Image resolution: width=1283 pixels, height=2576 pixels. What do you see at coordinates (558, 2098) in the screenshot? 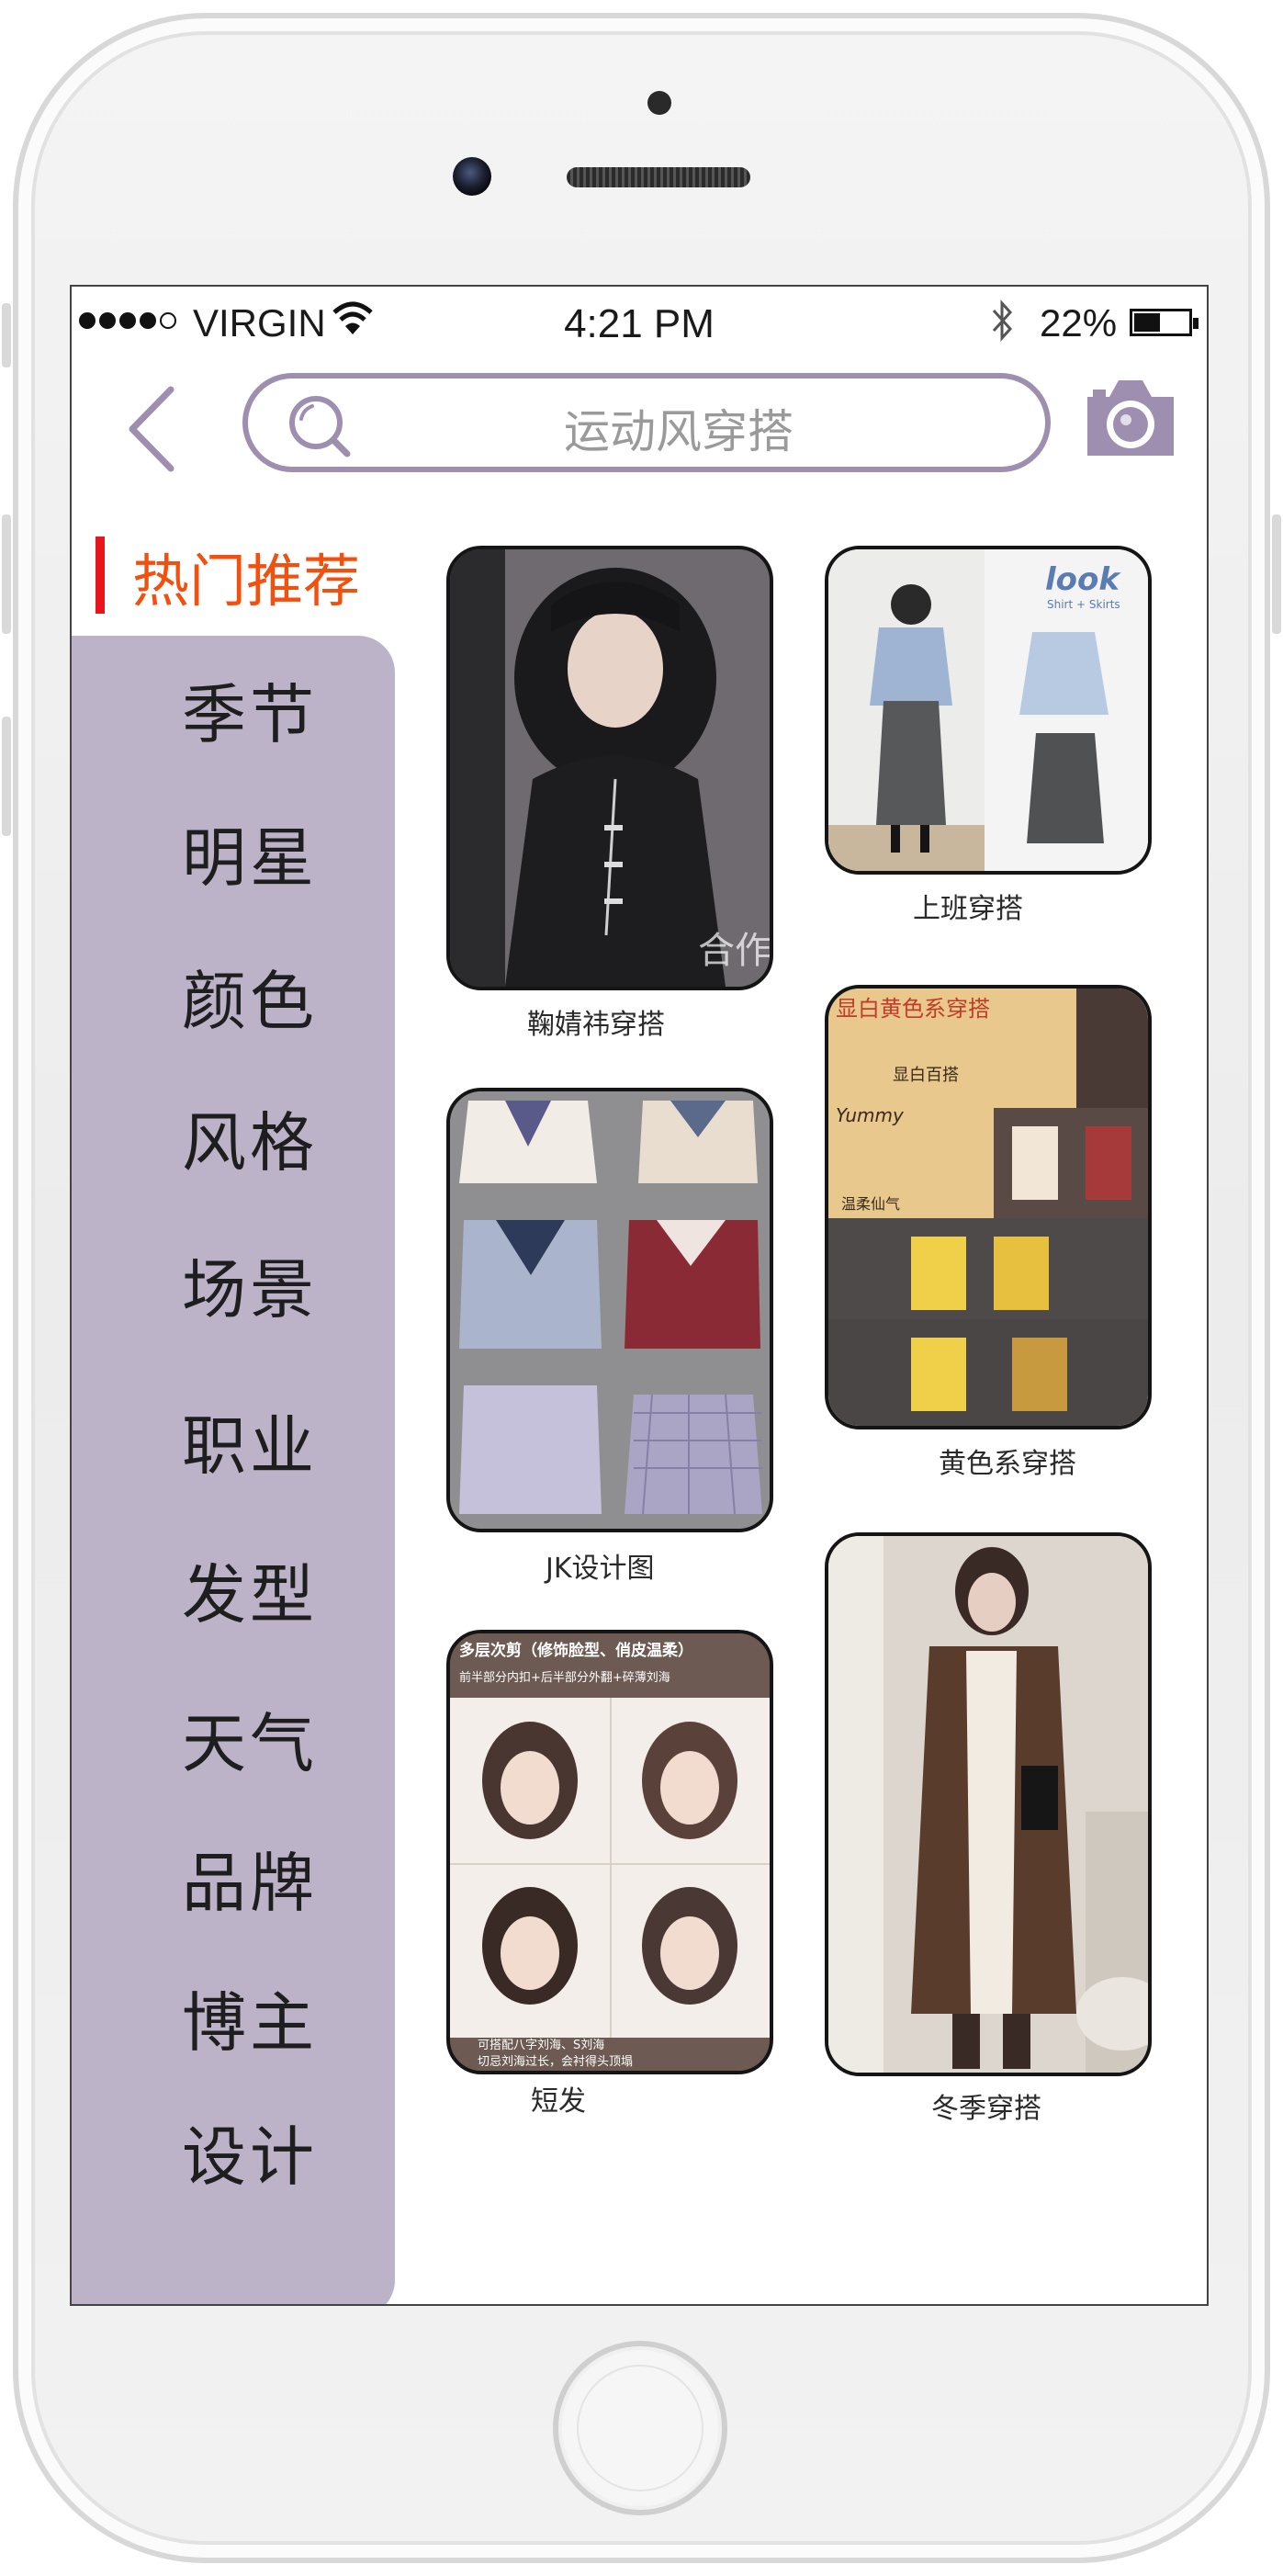
I see `card-caption: 短发` at bounding box center [558, 2098].